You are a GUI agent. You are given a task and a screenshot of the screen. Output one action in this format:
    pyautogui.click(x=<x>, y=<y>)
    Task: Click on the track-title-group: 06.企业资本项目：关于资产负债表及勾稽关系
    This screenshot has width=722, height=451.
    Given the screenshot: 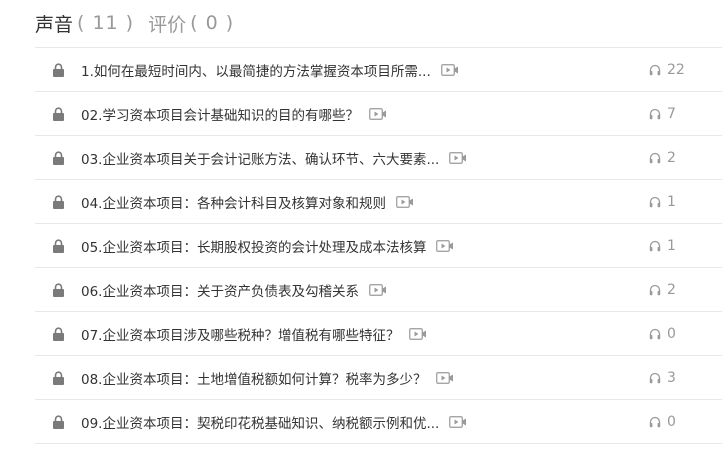 What is the action you would take?
    pyautogui.click(x=234, y=289)
    